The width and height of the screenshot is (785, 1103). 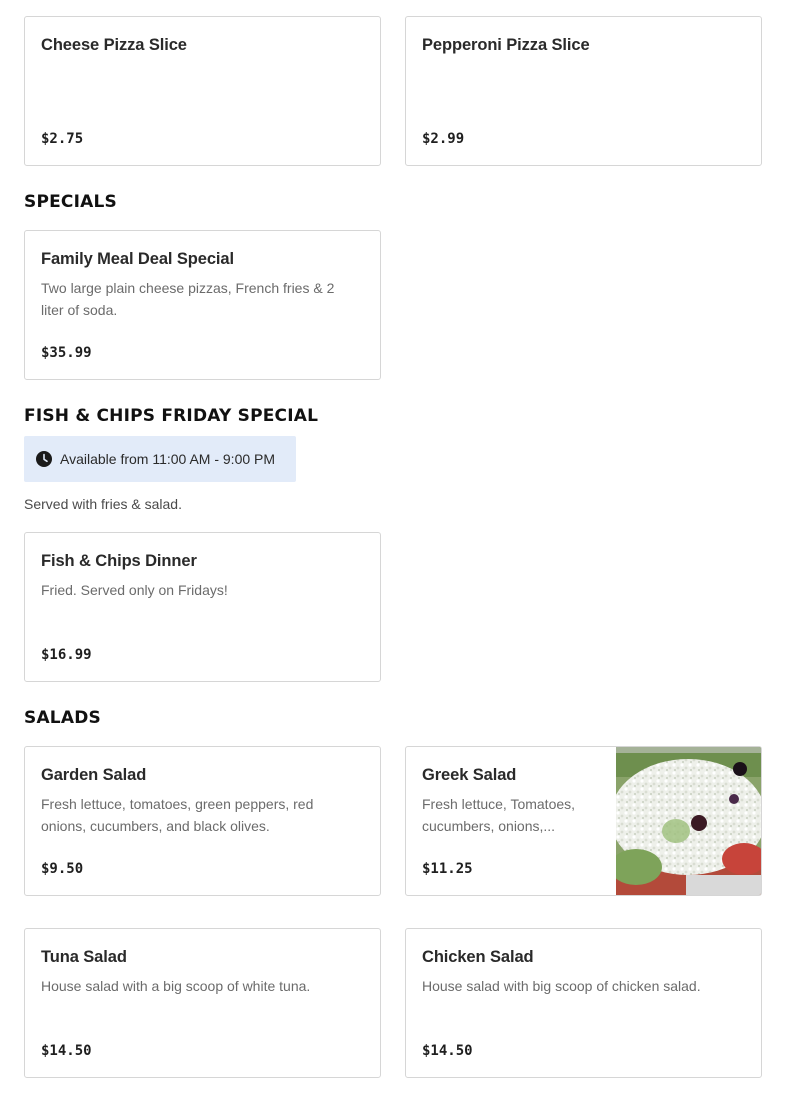 What do you see at coordinates (103, 504) in the screenshot?
I see `section-description: Served with fries & salad.` at bounding box center [103, 504].